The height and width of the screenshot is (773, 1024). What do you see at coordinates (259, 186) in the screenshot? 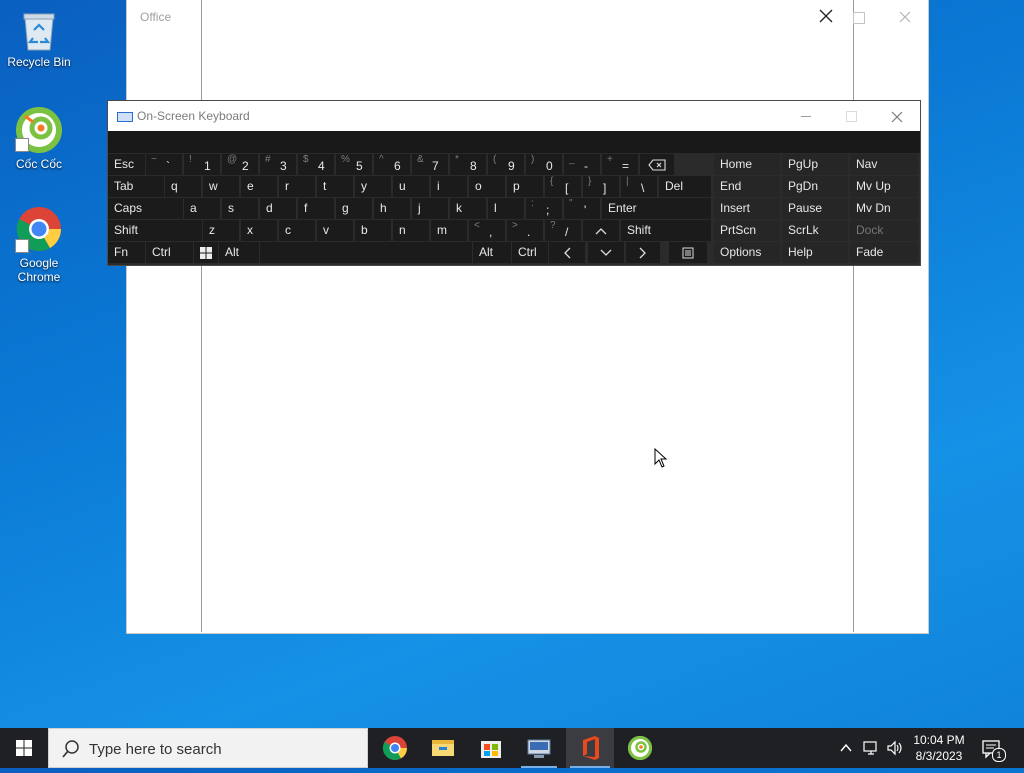
I see `osk-key-e: e` at bounding box center [259, 186].